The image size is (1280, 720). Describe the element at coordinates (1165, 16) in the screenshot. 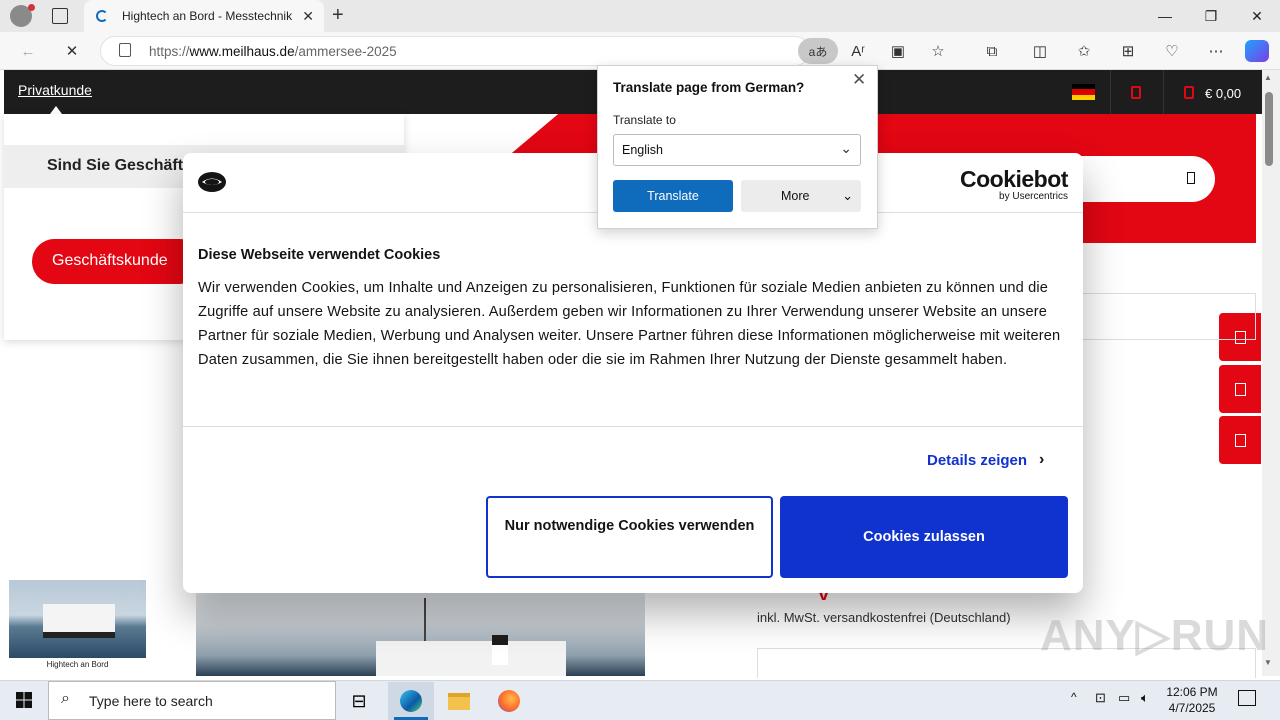

I see `minimize-icon: —` at that location.